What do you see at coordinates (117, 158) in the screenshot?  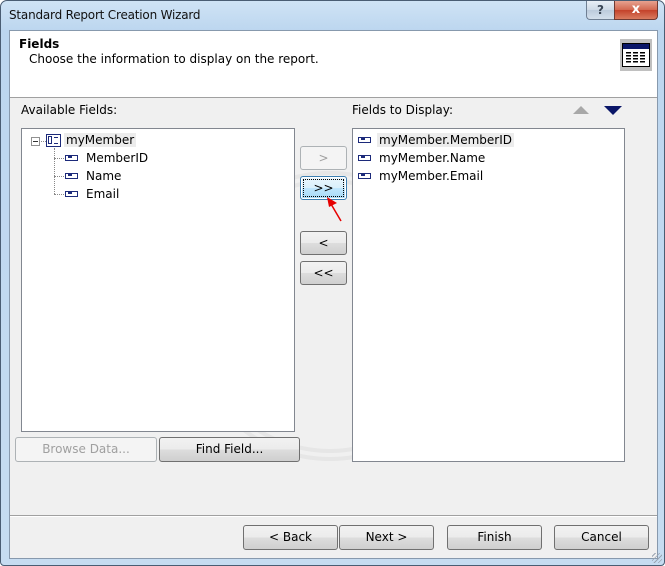 I see `tree-node-label: MemberID` at bounding box center [117, 158].